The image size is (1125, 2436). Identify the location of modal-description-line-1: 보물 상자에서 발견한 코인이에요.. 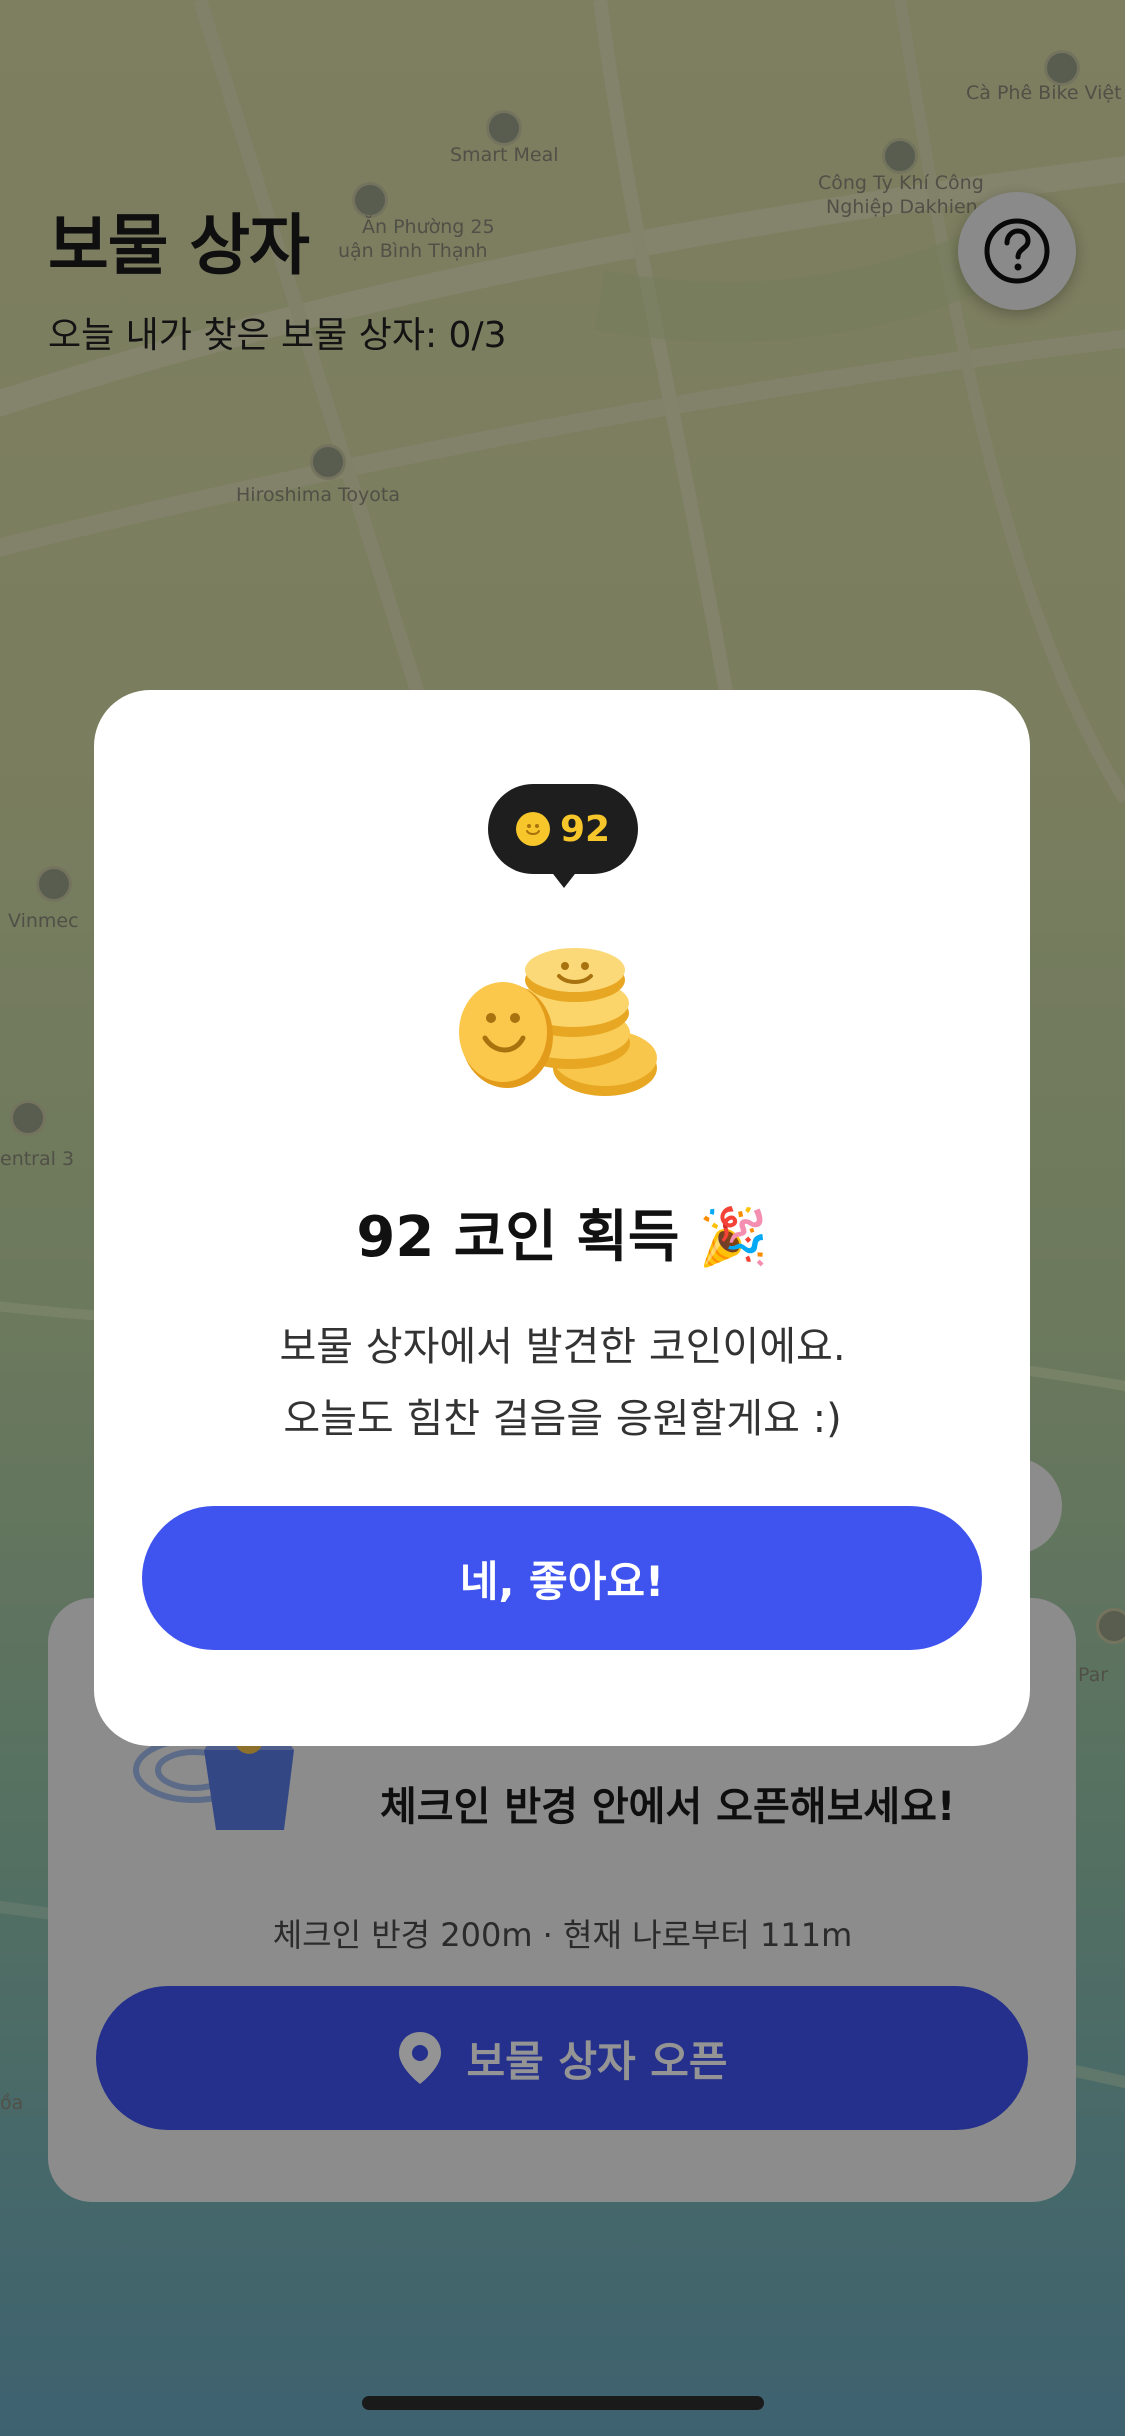
(562, 1347).